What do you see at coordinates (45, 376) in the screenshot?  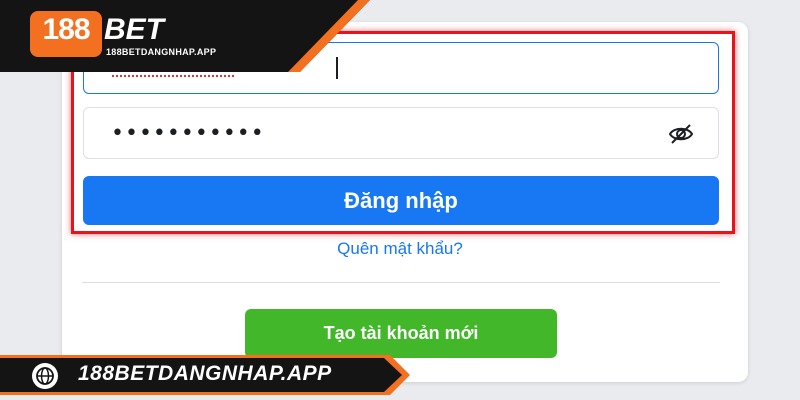 I see `globe-icon` at bounding box center [45, 376].